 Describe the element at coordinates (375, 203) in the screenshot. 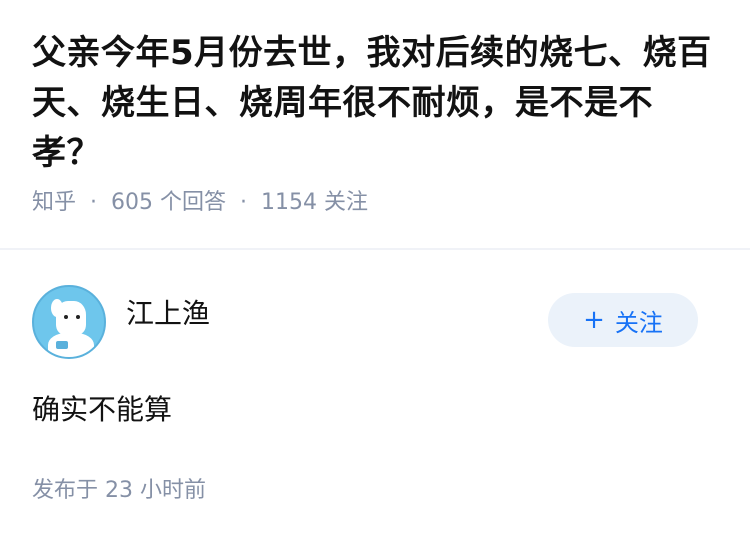

I see `question-meta: 知乎 · 605 个回答 · 1154 关注` at that location.